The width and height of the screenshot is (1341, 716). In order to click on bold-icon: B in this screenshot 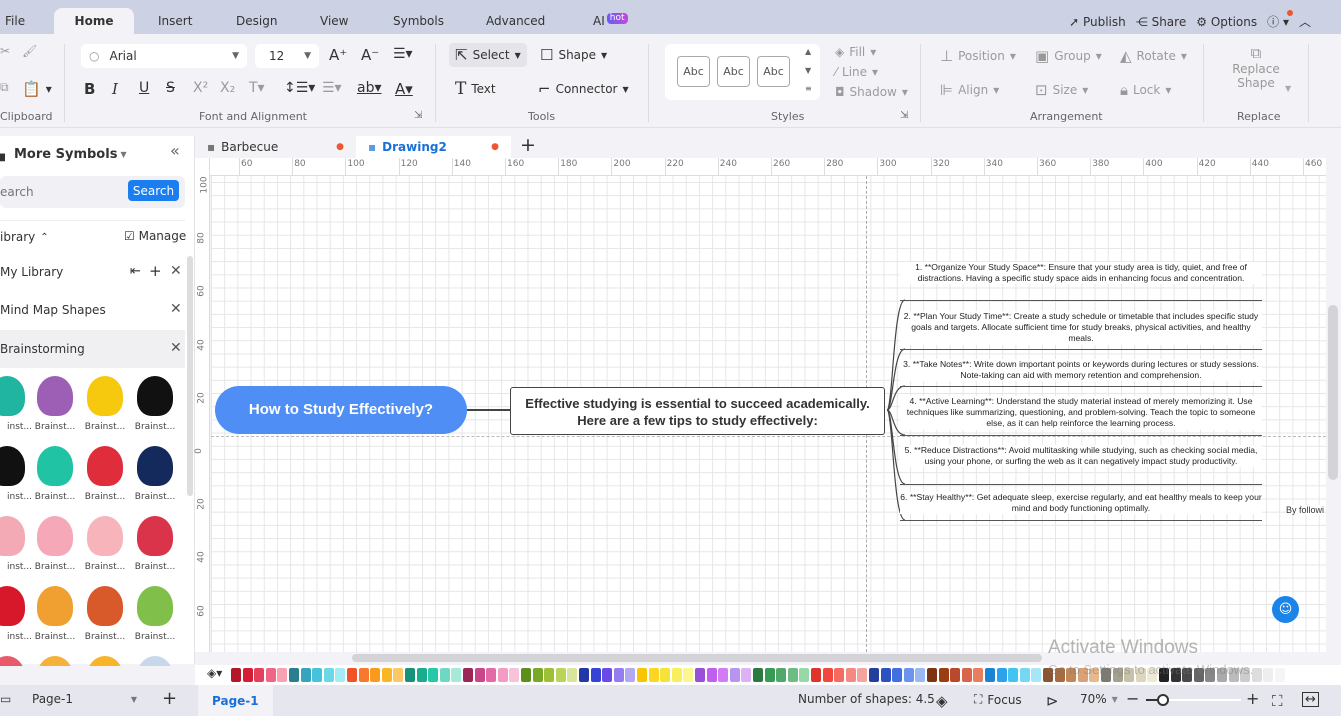, I will do `click(89, 89)`.